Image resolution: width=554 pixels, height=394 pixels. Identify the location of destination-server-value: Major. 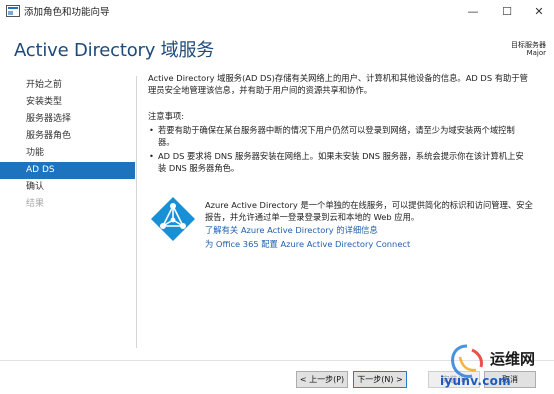
(536, 53).